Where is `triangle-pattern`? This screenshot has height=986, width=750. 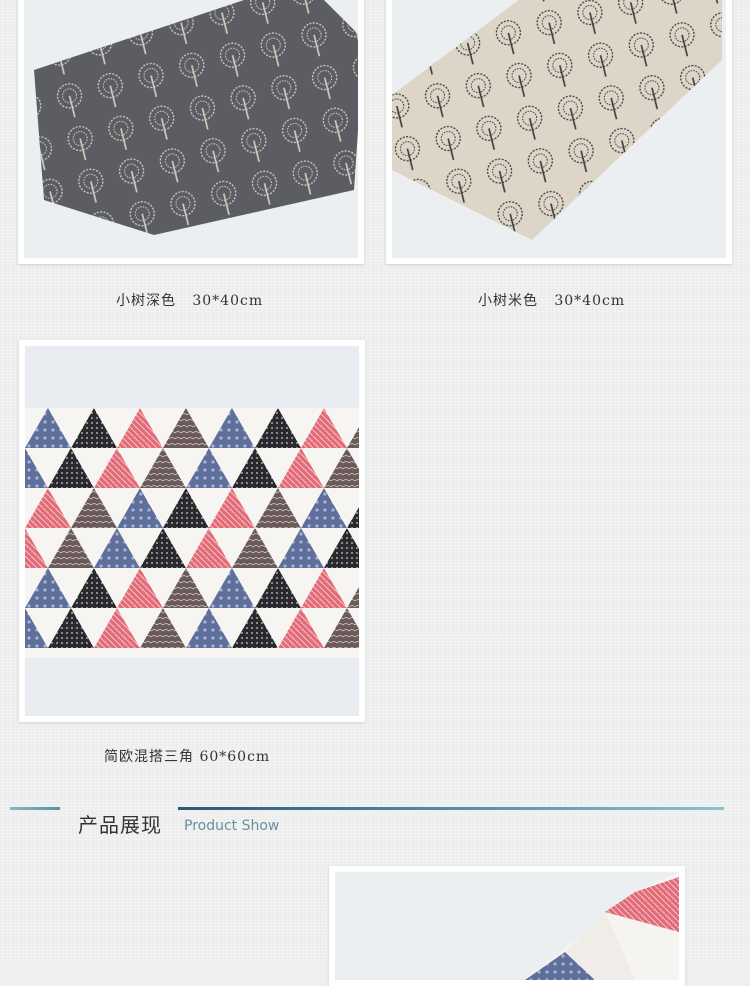 triangle-pattern is located at coordinates (192, 528).